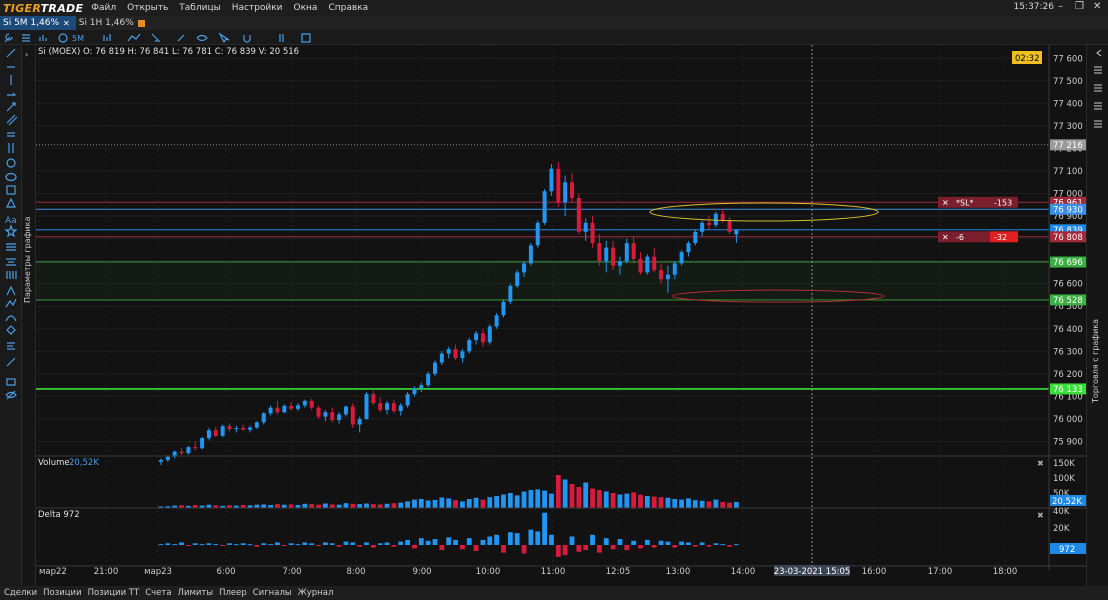  What do you see at coordinates (11, 382) in the screenshot?
I see `lock-icon` at bounding box center [11, 382].